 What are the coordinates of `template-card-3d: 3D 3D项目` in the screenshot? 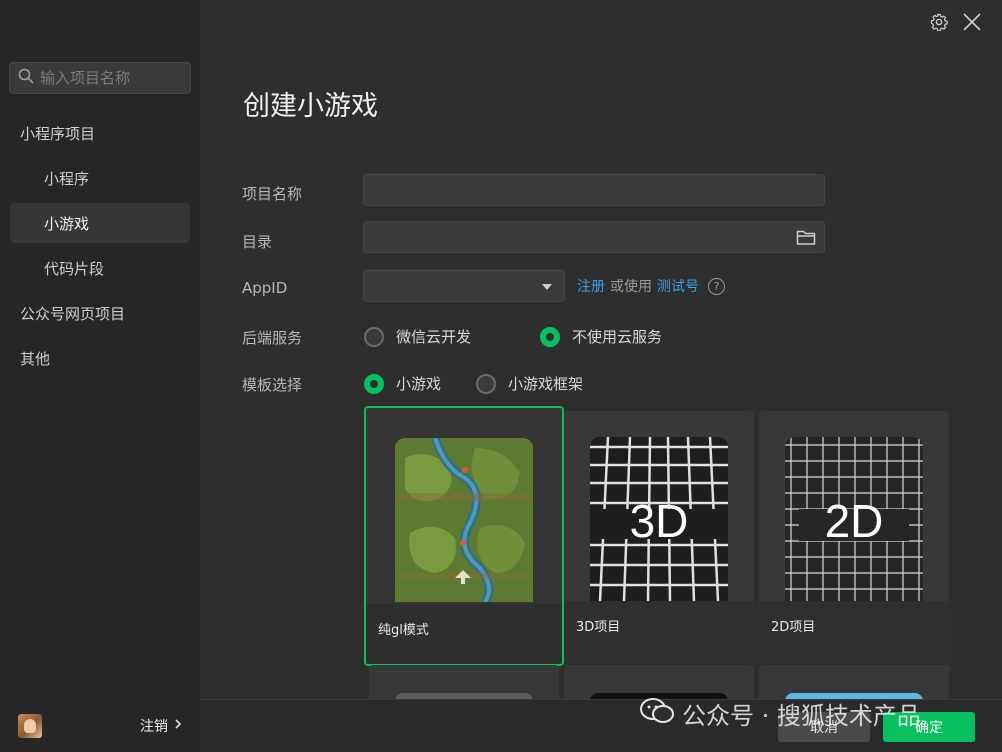 It's located at (659, 537).